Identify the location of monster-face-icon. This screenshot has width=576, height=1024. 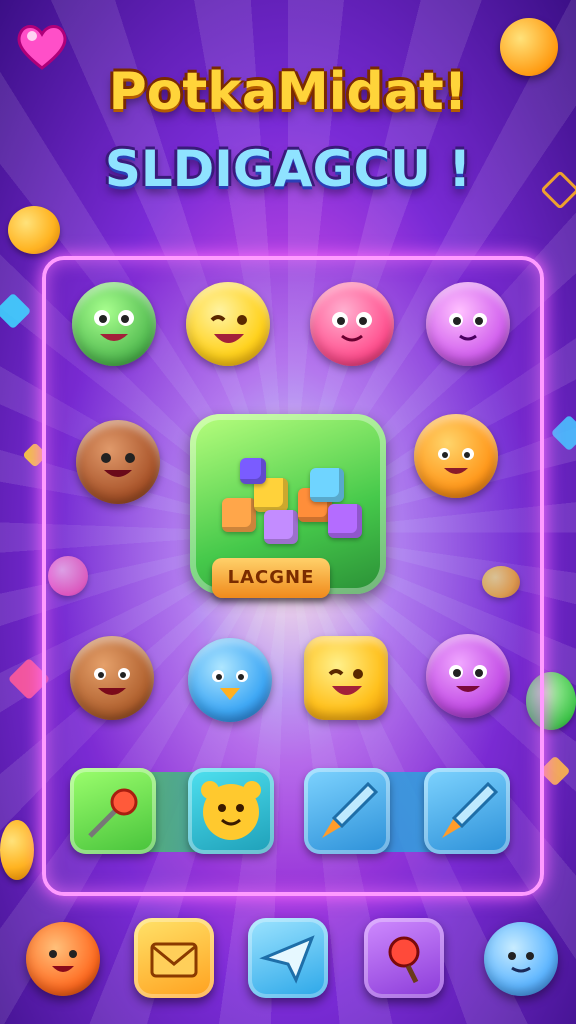
(114, 325).